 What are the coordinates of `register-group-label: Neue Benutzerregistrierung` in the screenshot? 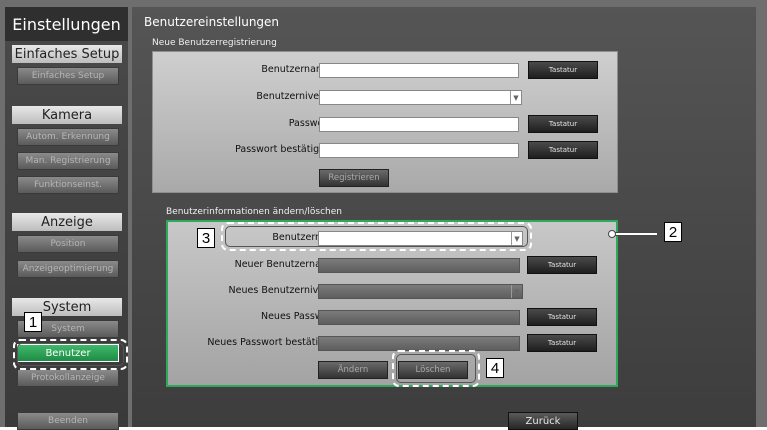 It's located at (214, 43).